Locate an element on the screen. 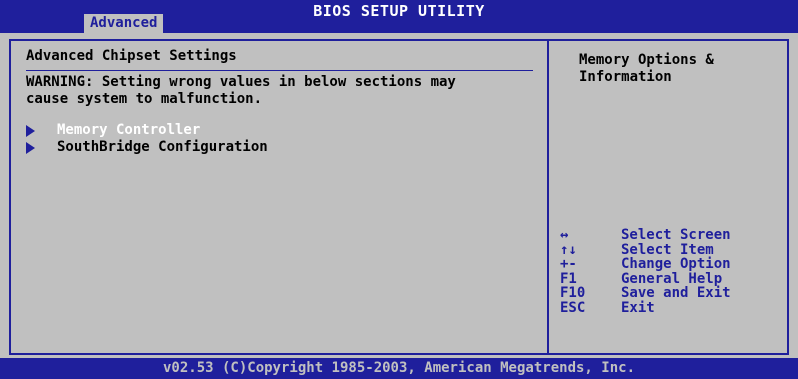 The height and width of the screenshot is (379, 798). key-action: Exit is located at coordinates (638, 307).